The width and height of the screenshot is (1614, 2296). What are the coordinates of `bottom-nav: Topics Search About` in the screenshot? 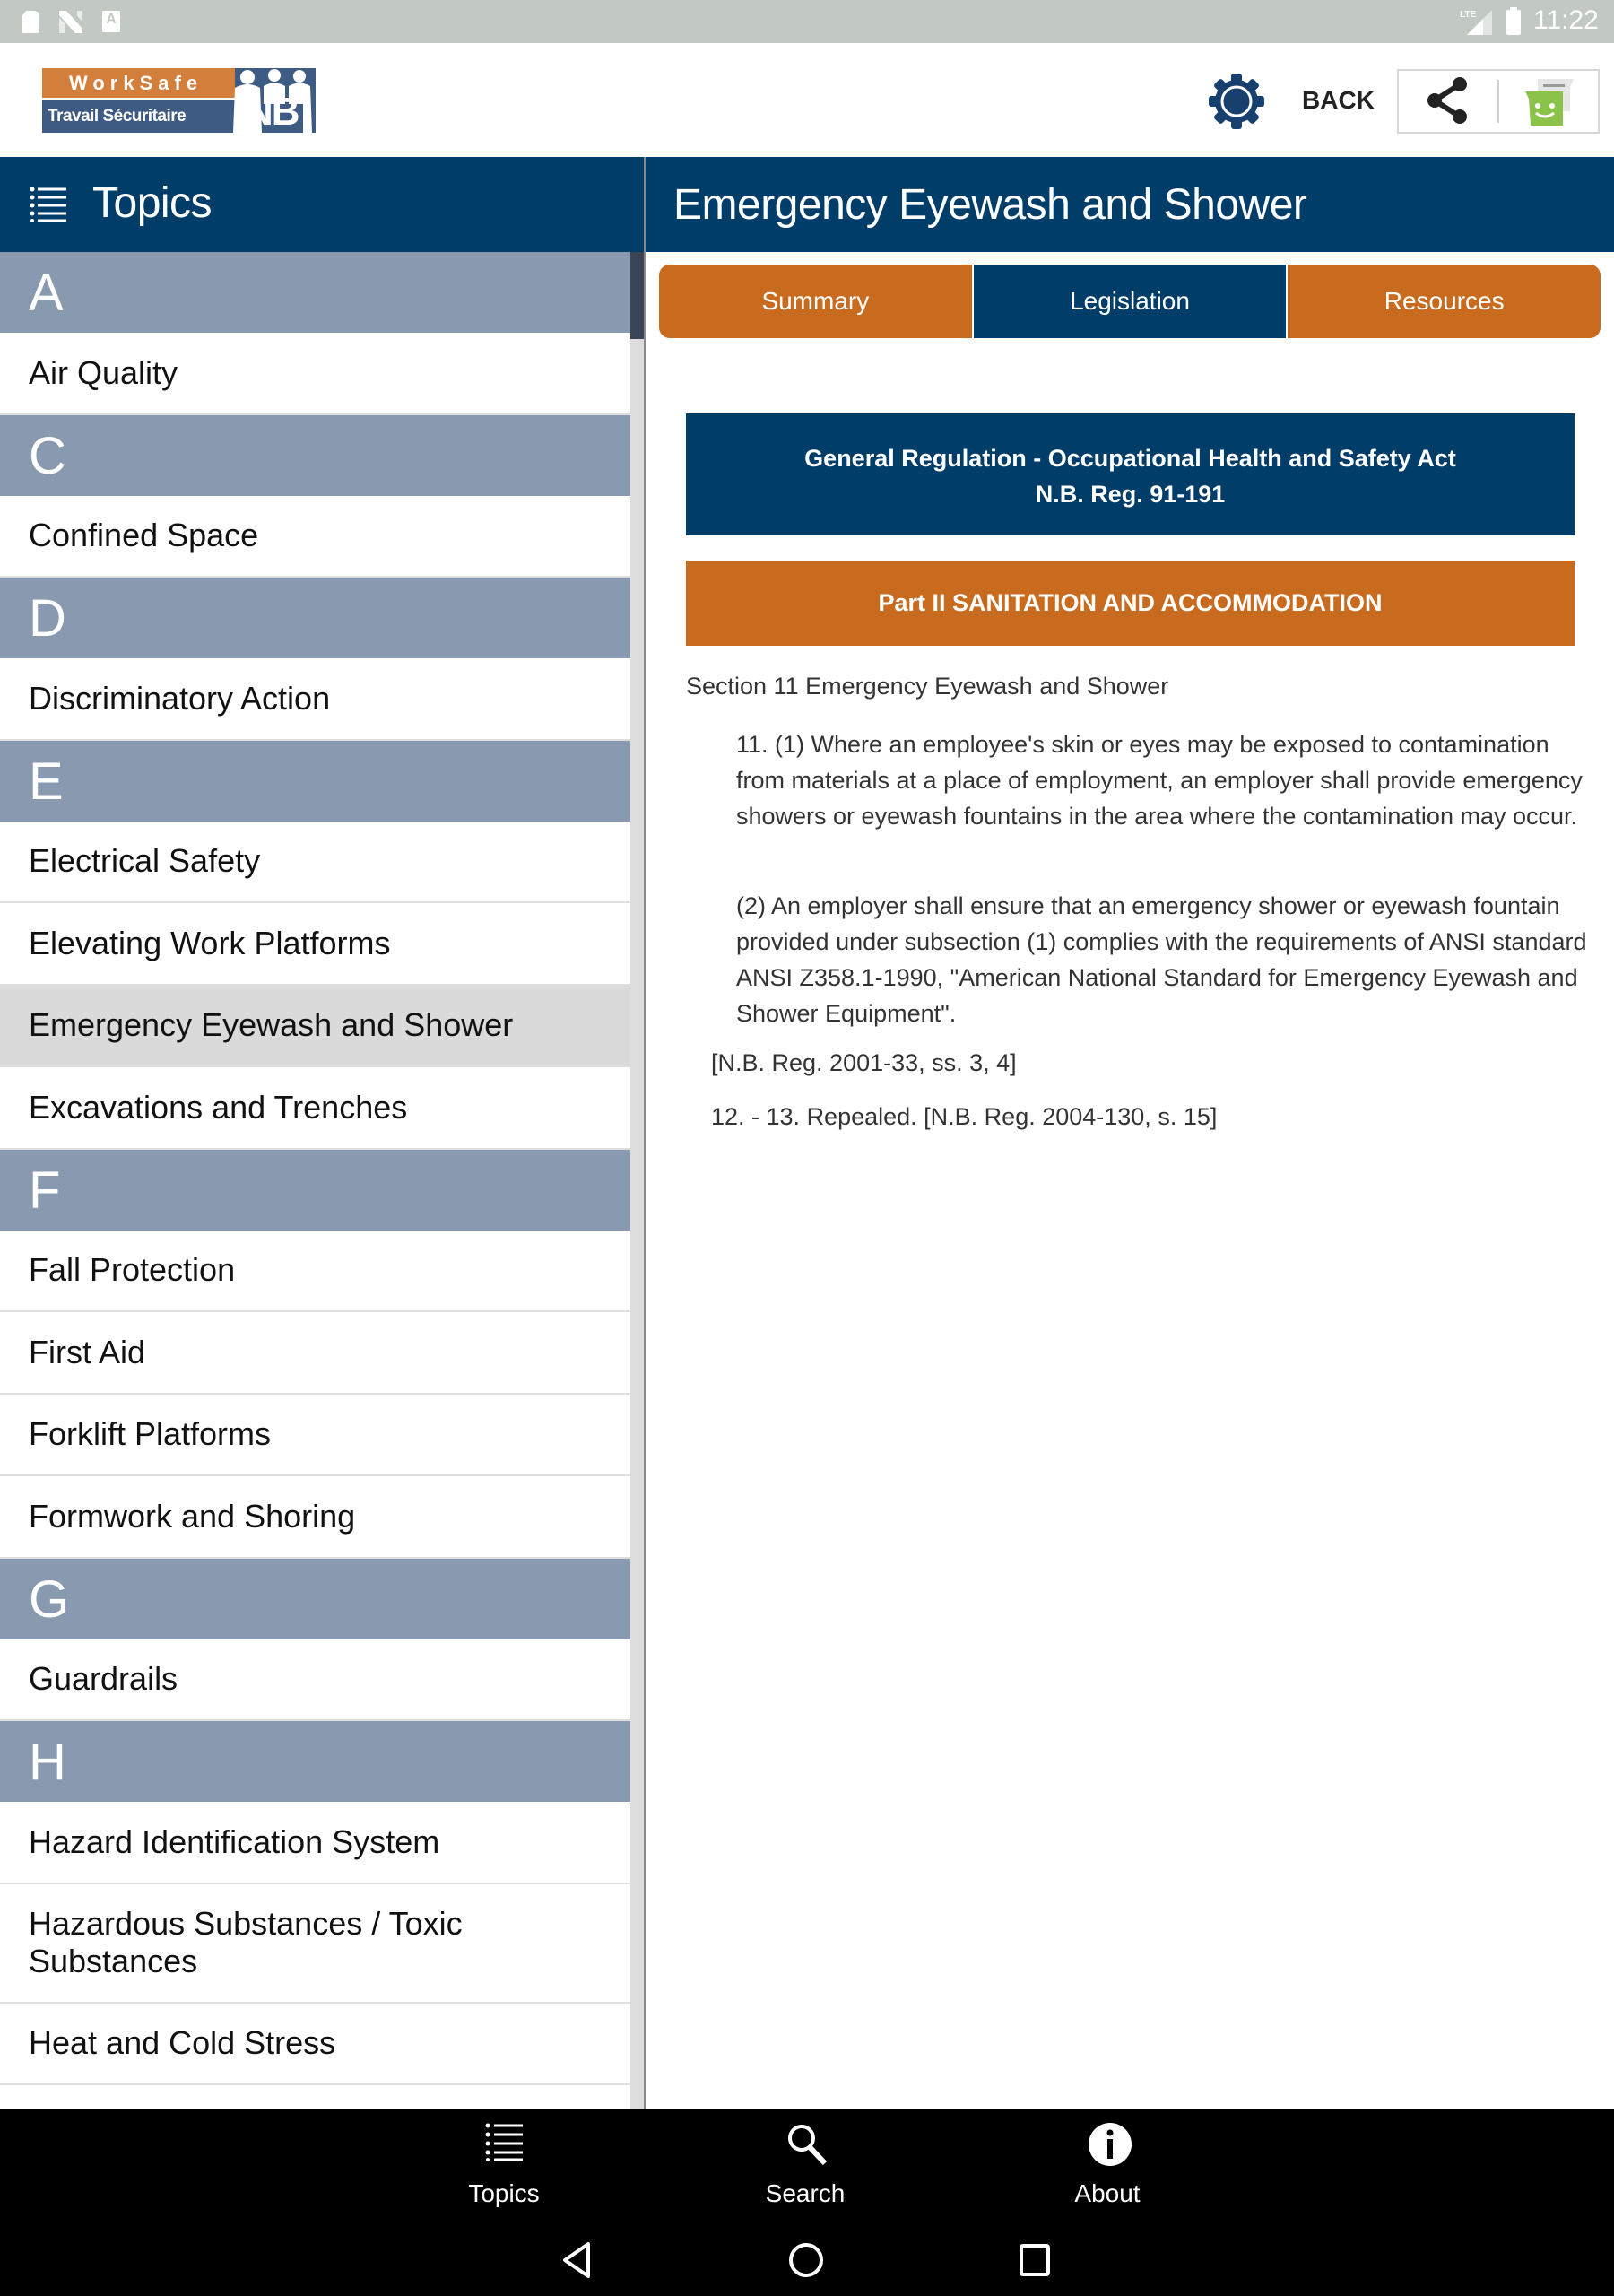 It's located at (807, 2166).